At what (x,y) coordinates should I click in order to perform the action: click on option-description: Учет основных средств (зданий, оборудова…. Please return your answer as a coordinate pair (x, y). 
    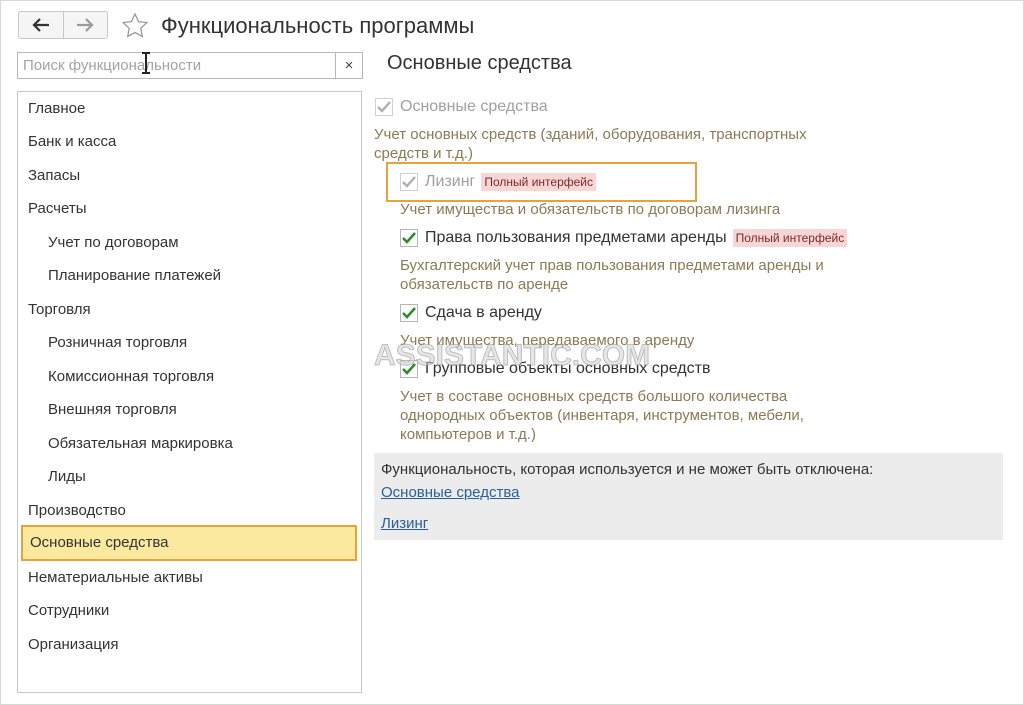
    Looking at the image, I should click on (590, 144).